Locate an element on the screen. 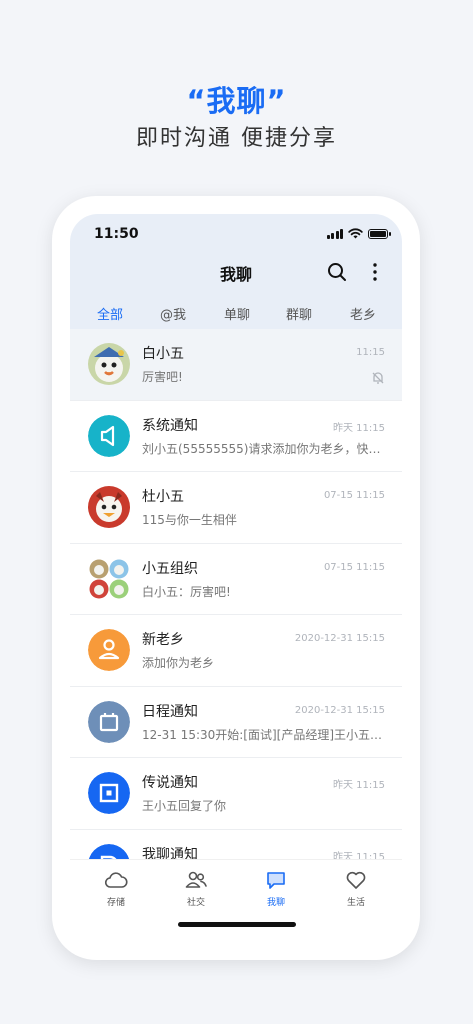  cloud-icon is located at coordinates (116, 880).